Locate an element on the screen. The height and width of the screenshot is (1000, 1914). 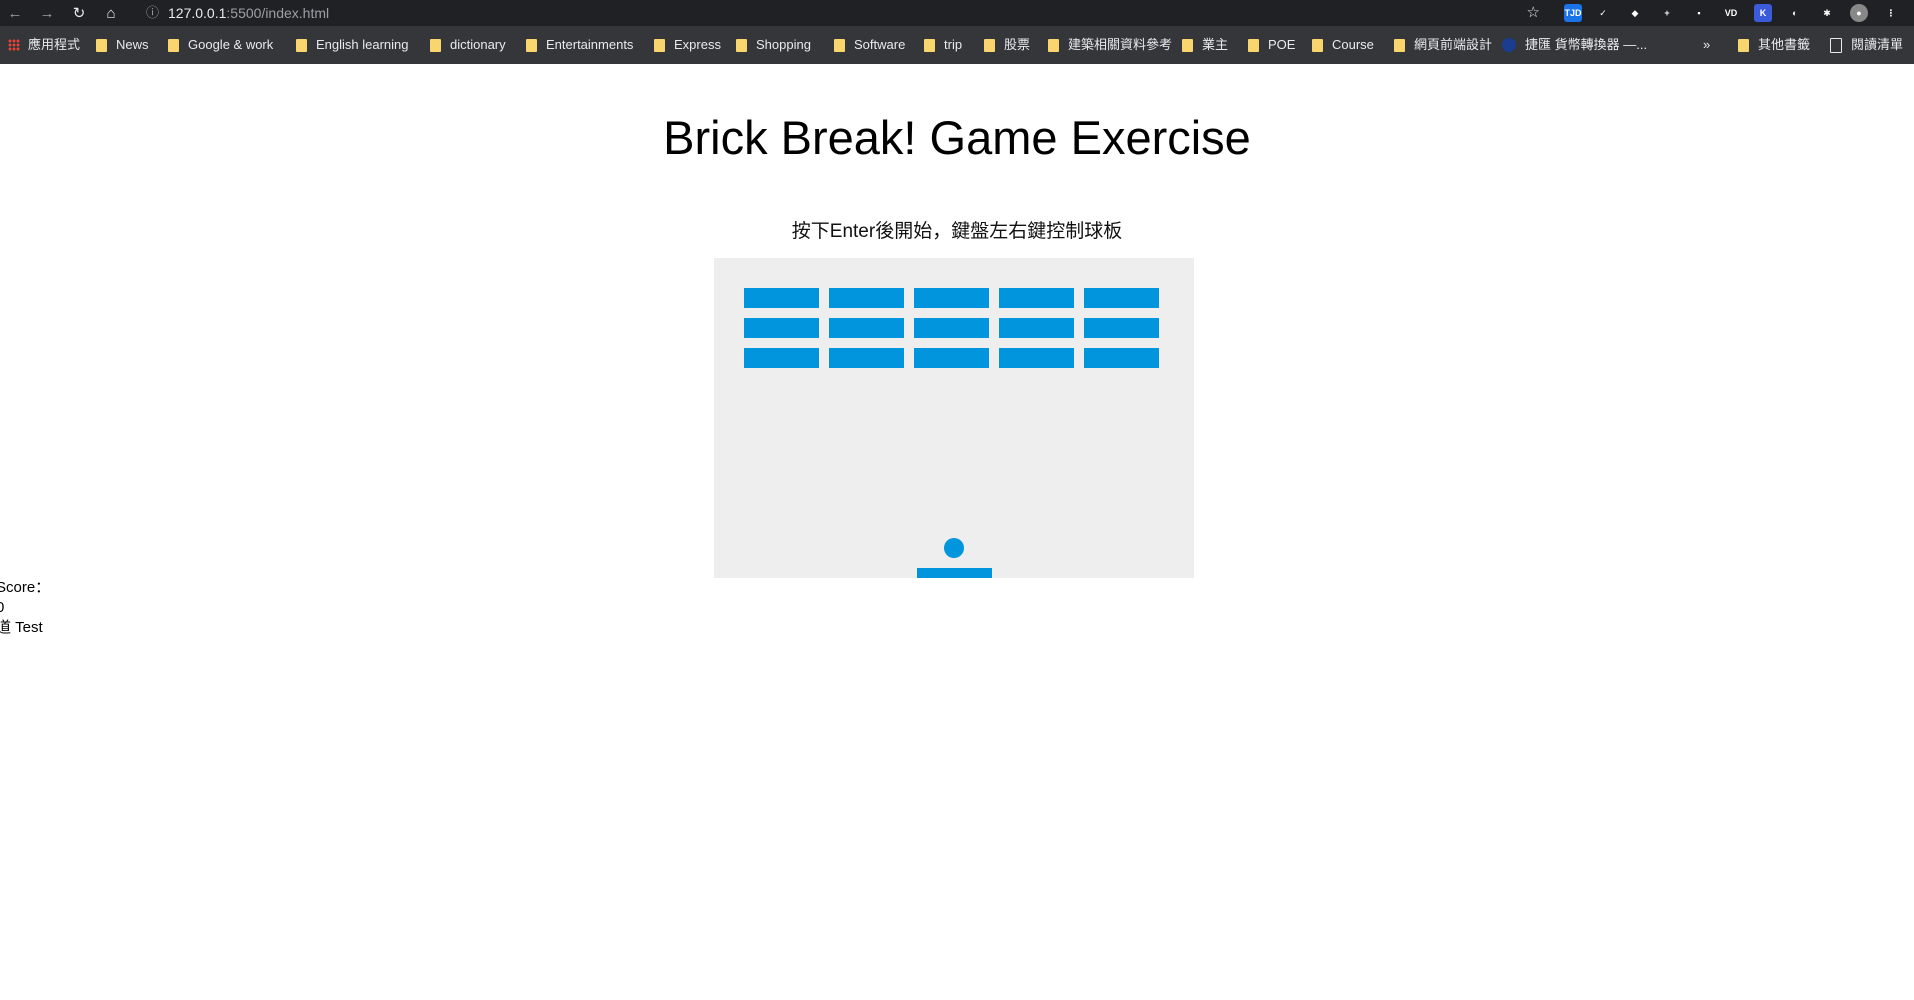
bookmark-label: 其他書籤 is located at coordinates (1784, 44).